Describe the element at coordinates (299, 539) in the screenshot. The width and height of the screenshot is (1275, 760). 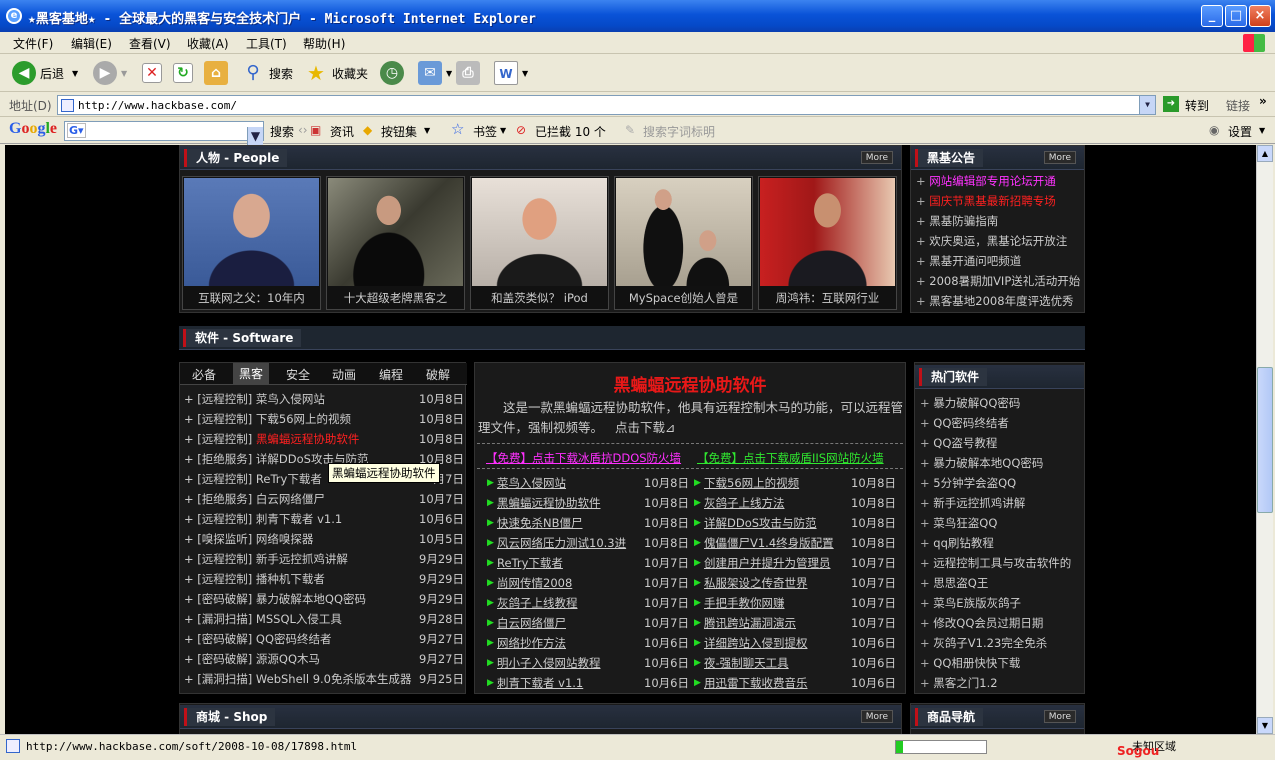
I see `software-name: + [嗅探监听] 网络嗅探器` at that location.